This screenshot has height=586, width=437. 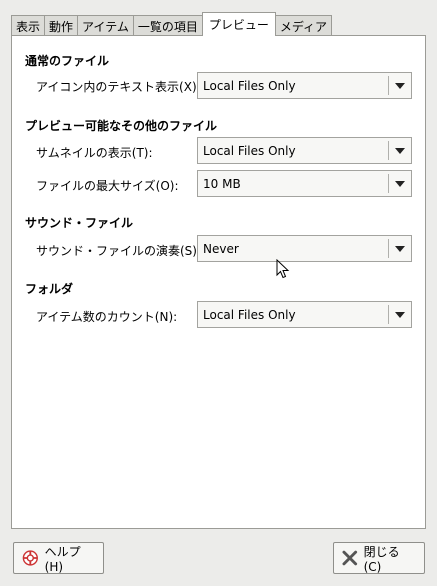 I want to click on help-button: ヘルプ(H), so click(x=58, y=558).